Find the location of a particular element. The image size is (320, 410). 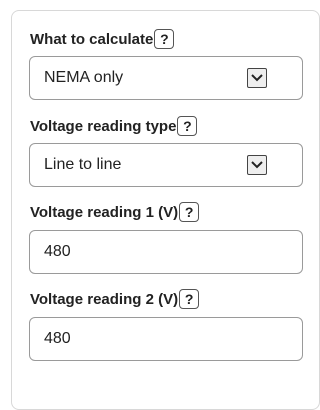

voltage-reading-1-value: 480 is located at coordinates (57, 251).